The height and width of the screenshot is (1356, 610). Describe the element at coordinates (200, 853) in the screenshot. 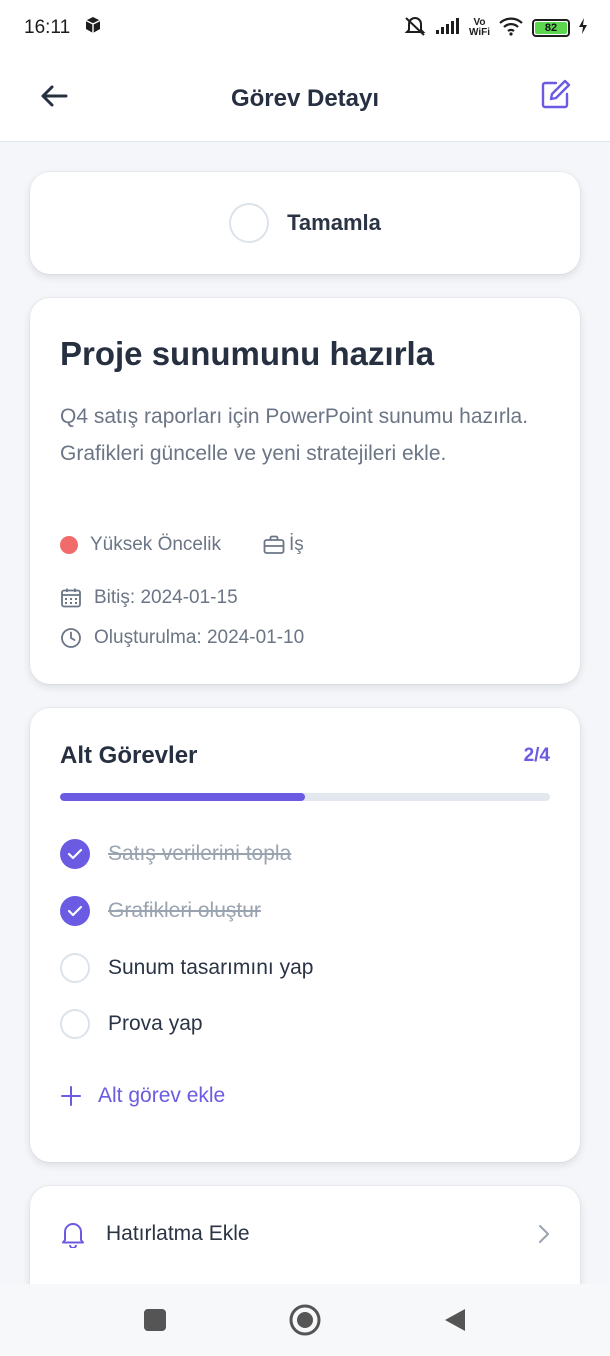

I see `subtask-label: Satış verilerini topla` at that location.